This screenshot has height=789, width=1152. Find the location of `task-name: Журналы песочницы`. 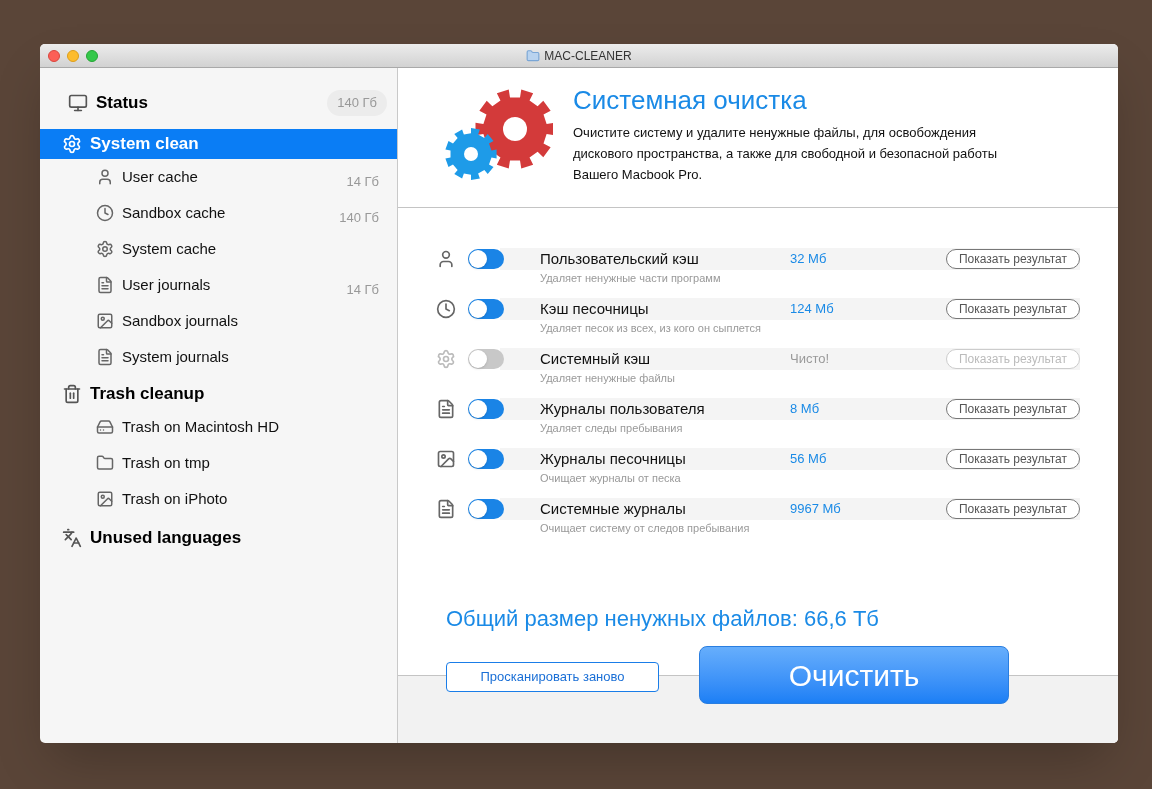

task-name: Журналы песочницы is located at coordinates (613, 458).